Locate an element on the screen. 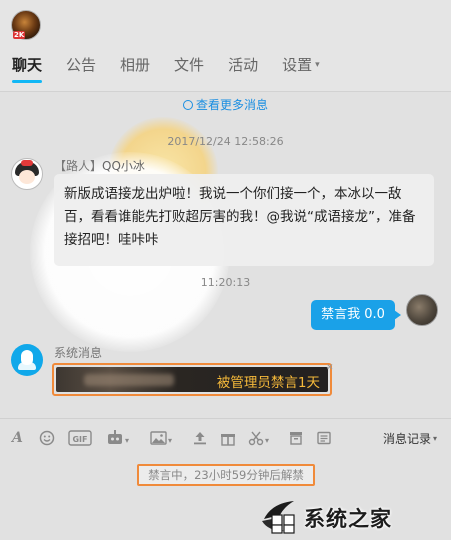 The height and width of the screenshot is (540, 451). system-message-highlight: 被管理员禁言1天 is located at coordinates (192, 379).